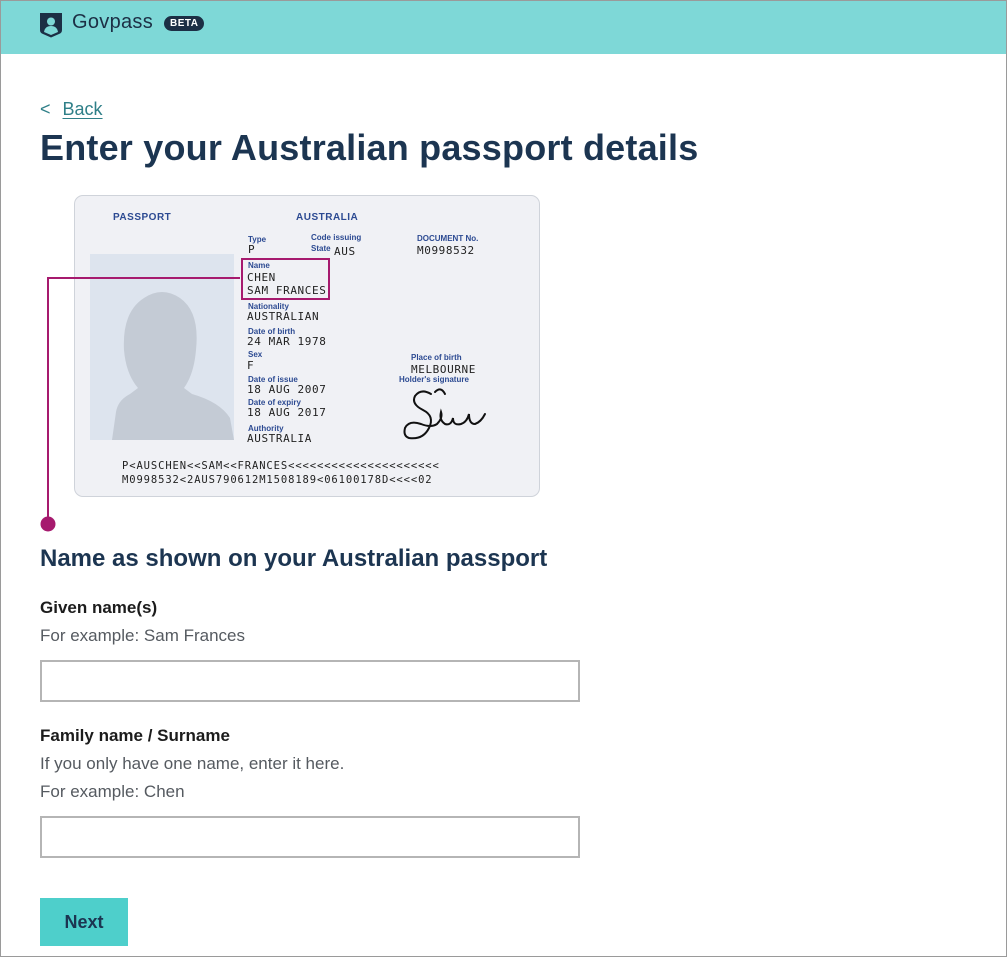 The image size is (1007, 957). I want to click on passport-signature-label: Holder's signature, so click(434, 379).